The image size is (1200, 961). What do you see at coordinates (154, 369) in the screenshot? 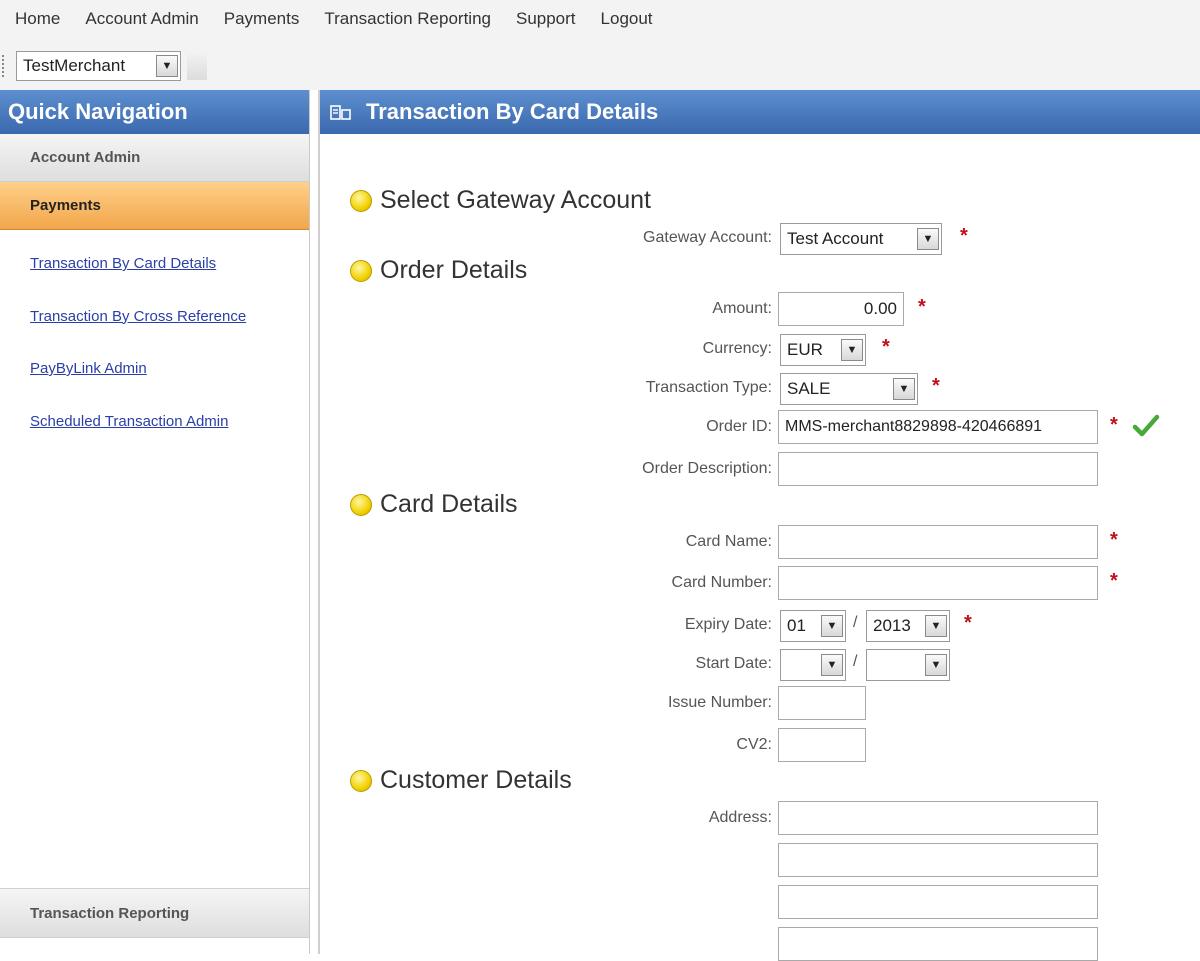
I see `sidebar-link-paybylink-admin: PayByLink Admin` at bounding box center [154, 369].